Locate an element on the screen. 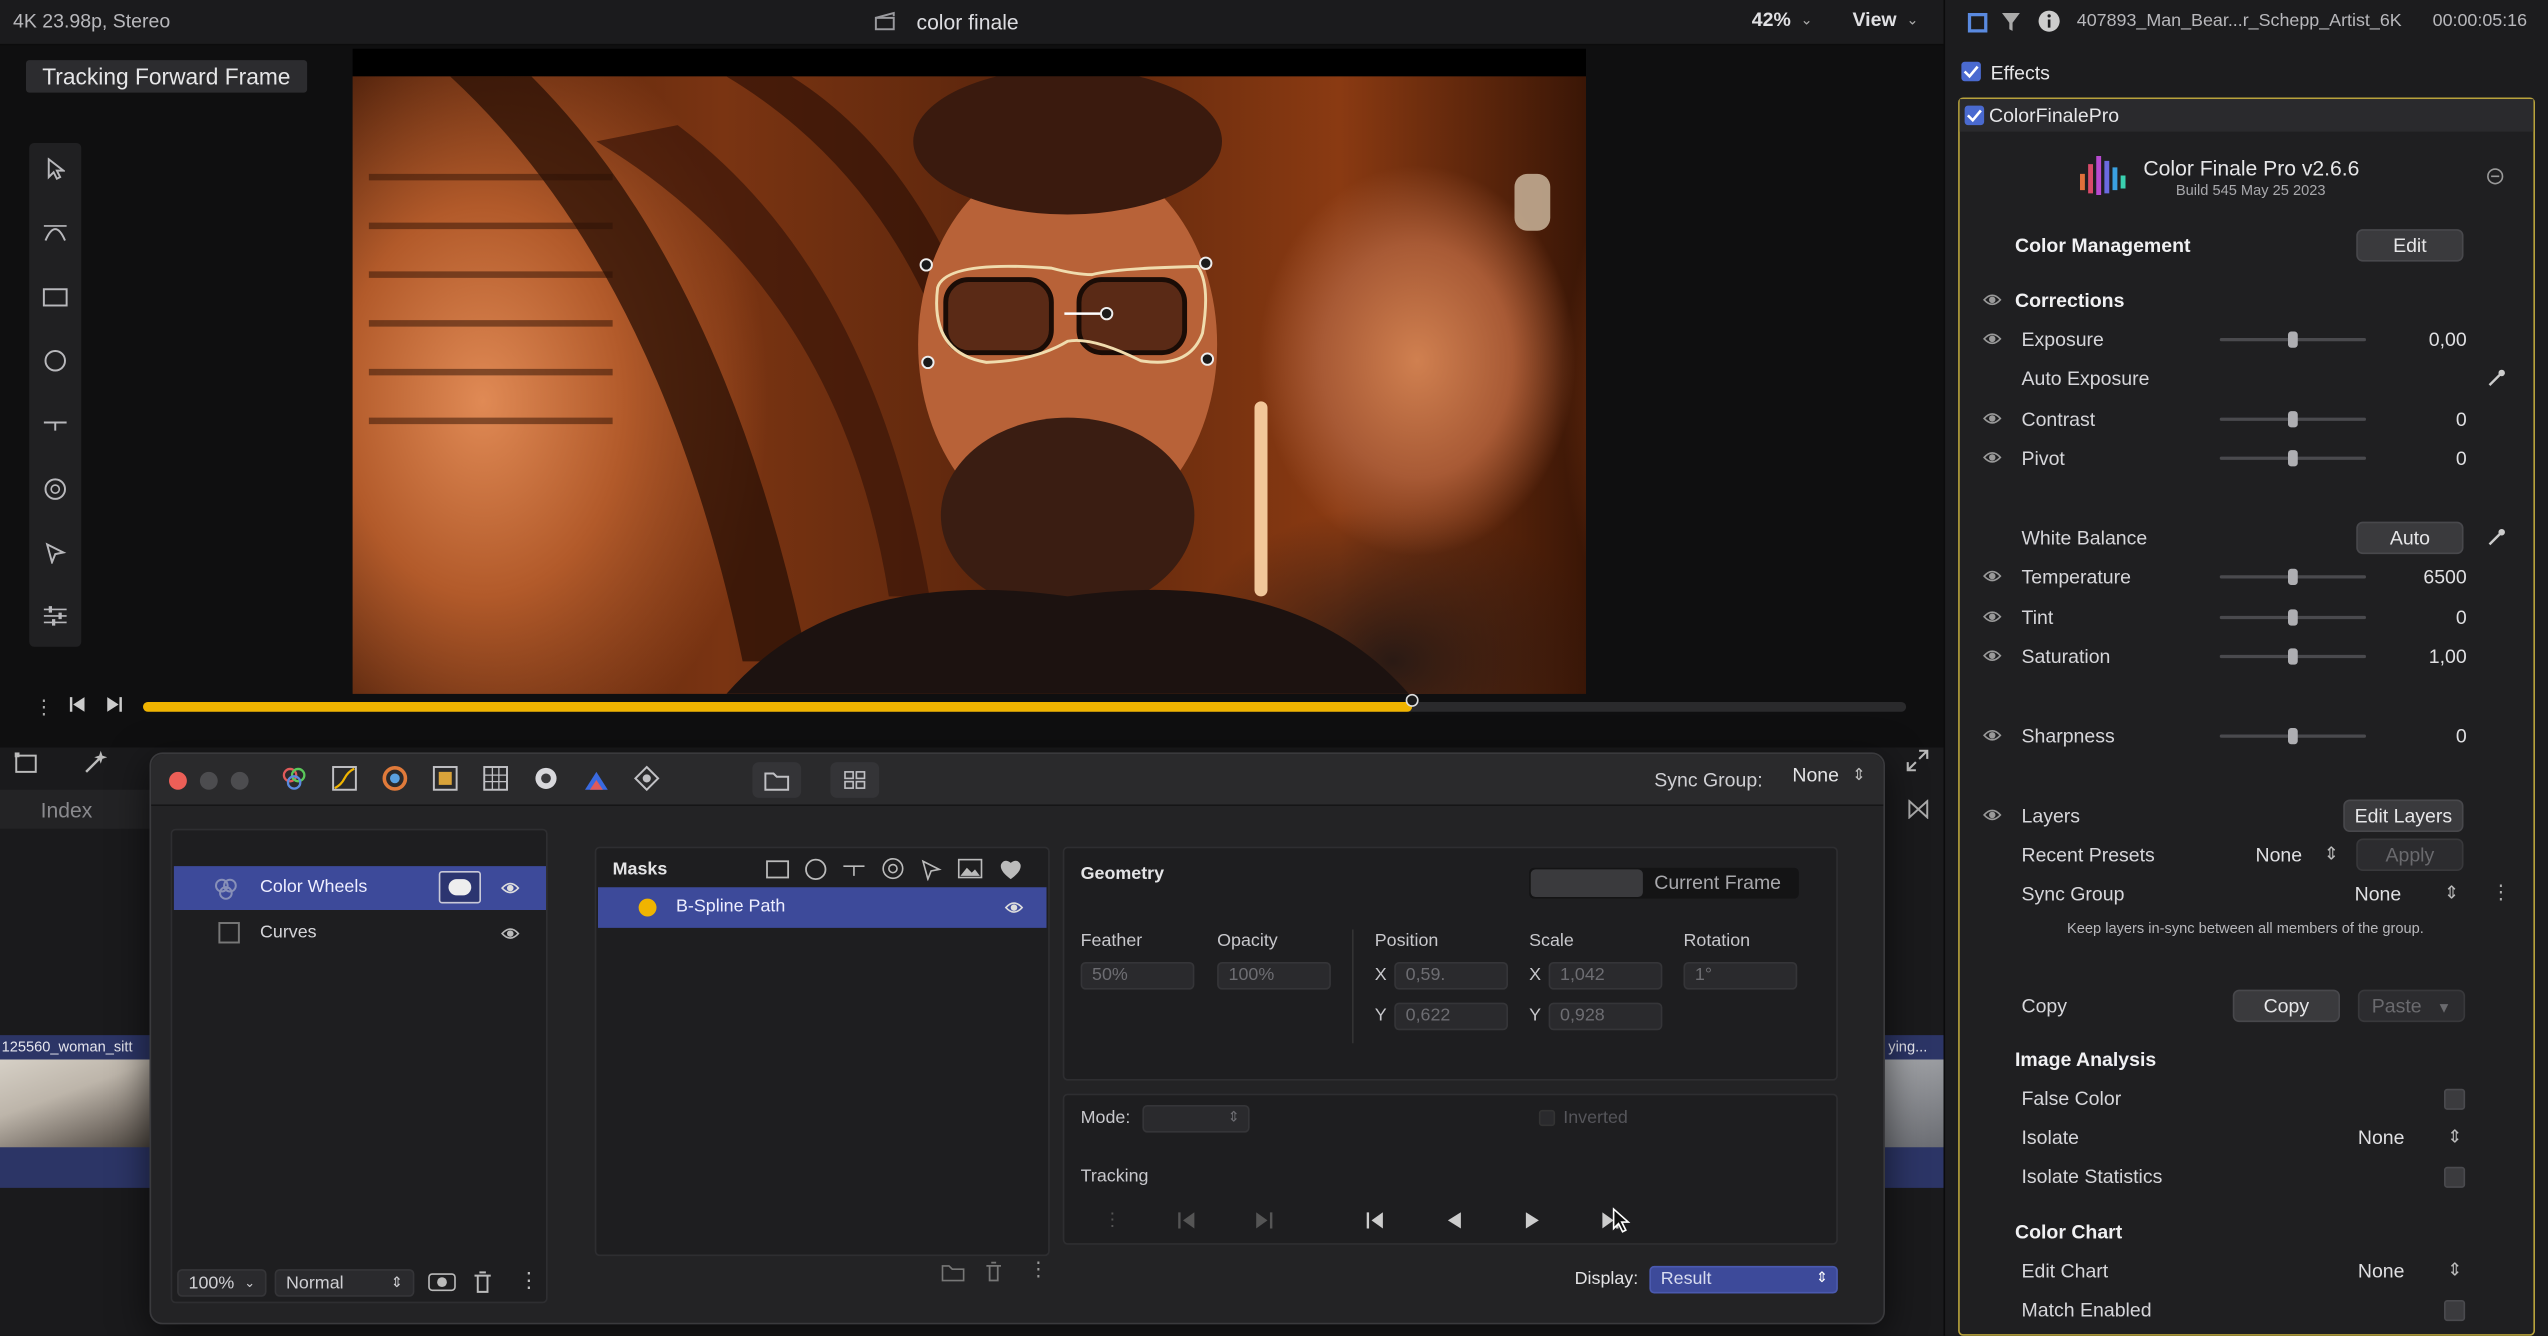  trash-icon is located at coordinates (483, 1282).